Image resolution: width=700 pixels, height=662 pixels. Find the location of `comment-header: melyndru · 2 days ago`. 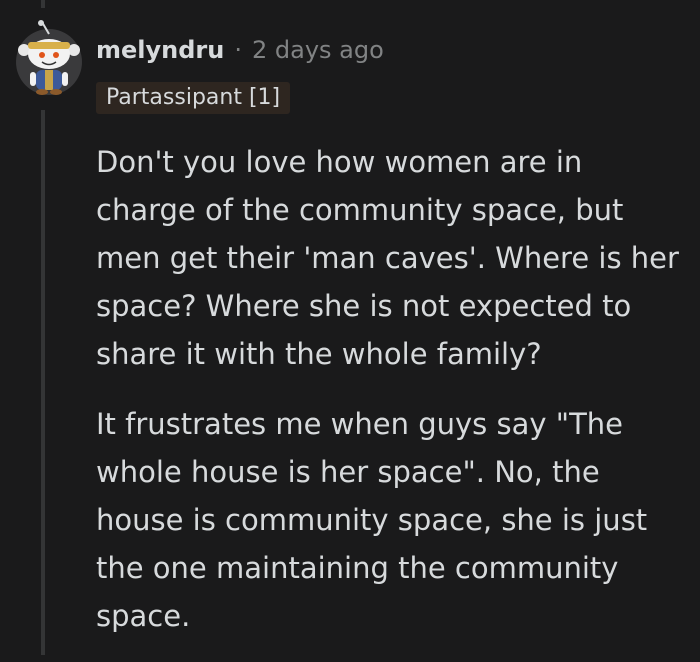

comment-header: melyndru · 2 days ago is located at coordinates (240, 50).